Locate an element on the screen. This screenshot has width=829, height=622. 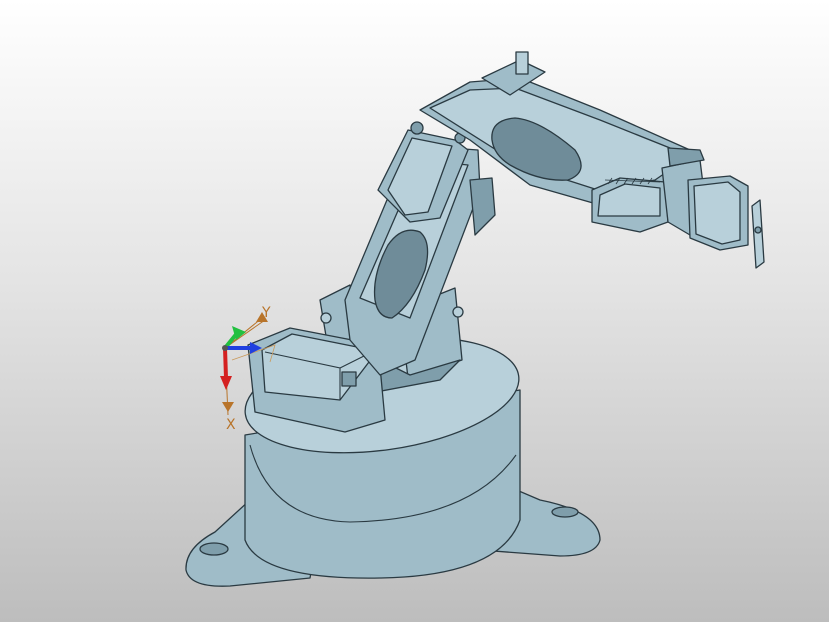
x-axis-label: X is located at coordinates (231, 425).